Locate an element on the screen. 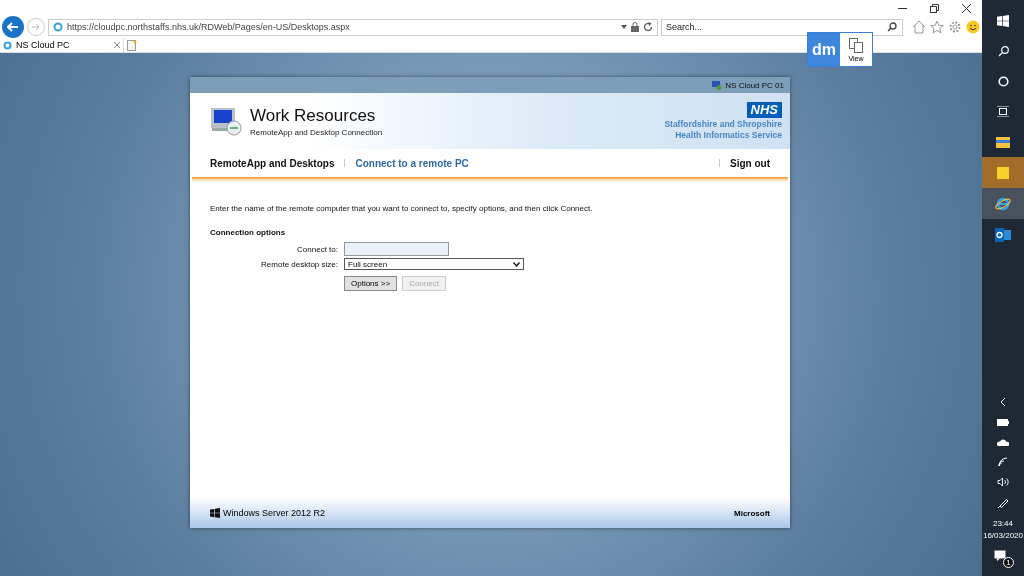 The width and height of the screenshot is (1024, 576). computer-name-field is located at coordinates (396, 249).